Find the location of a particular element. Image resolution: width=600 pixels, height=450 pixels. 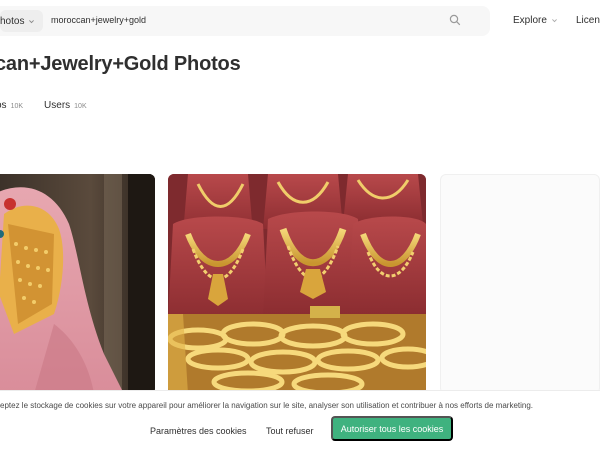

result-tabs: os 10K Users 10K is located at coordinates (54, 105).